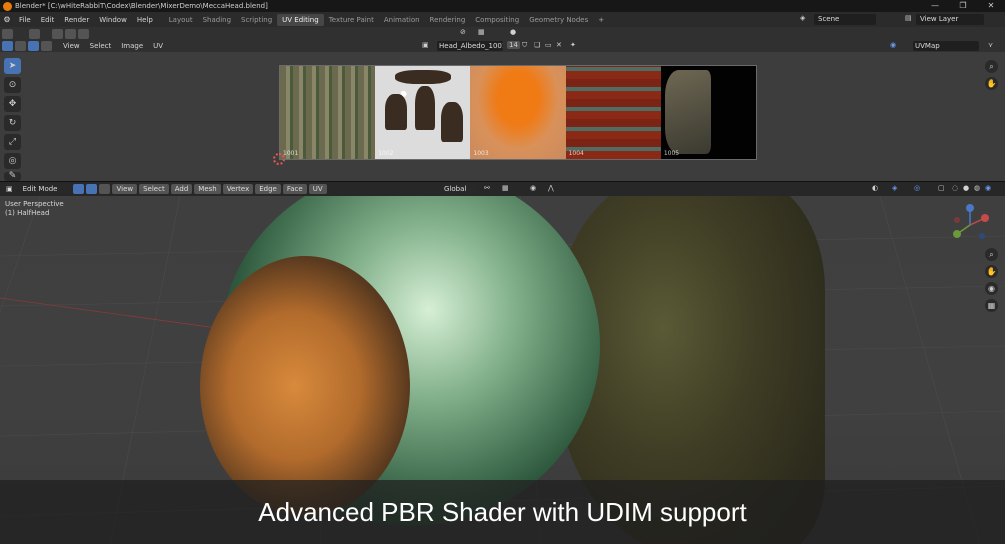  I want to click on viewport-navigation: ⌕ ✋ ◉ ▦, so click(992, 282).